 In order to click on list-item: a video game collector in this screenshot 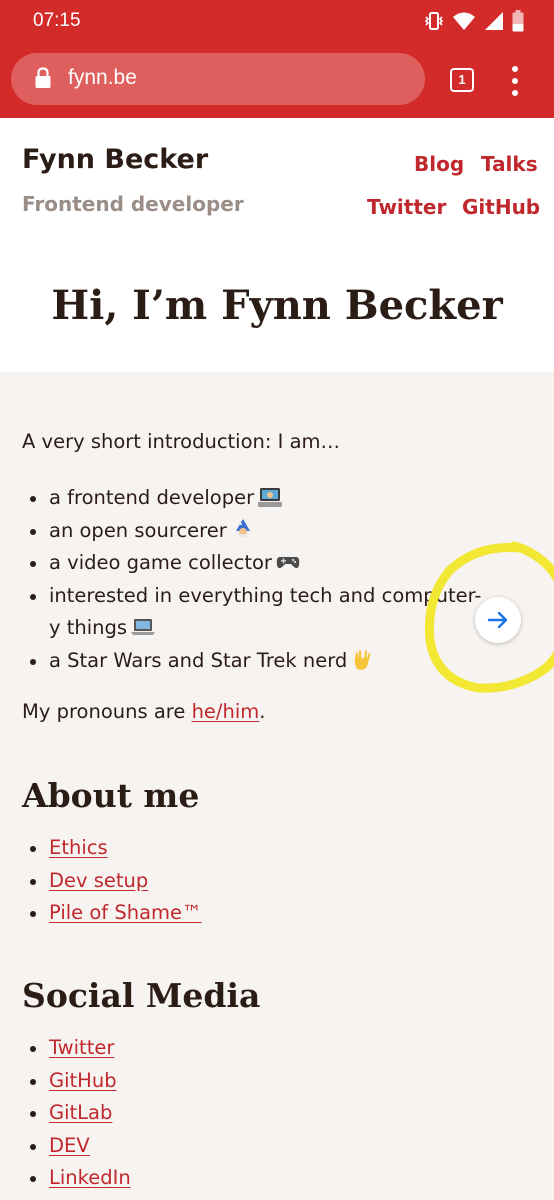, I will do `click(257, 563)`.